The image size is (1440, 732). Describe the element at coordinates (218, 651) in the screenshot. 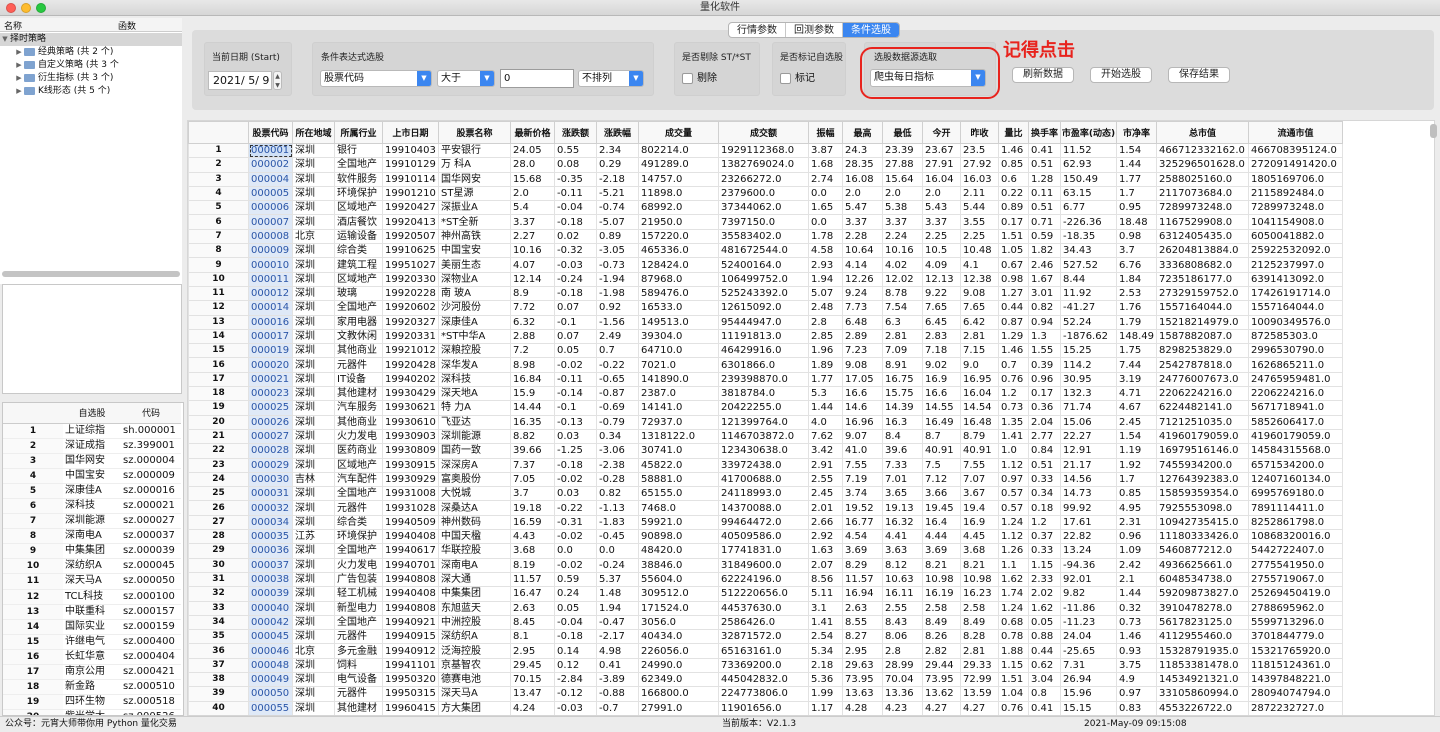

I see `row-number: 36` at that location.